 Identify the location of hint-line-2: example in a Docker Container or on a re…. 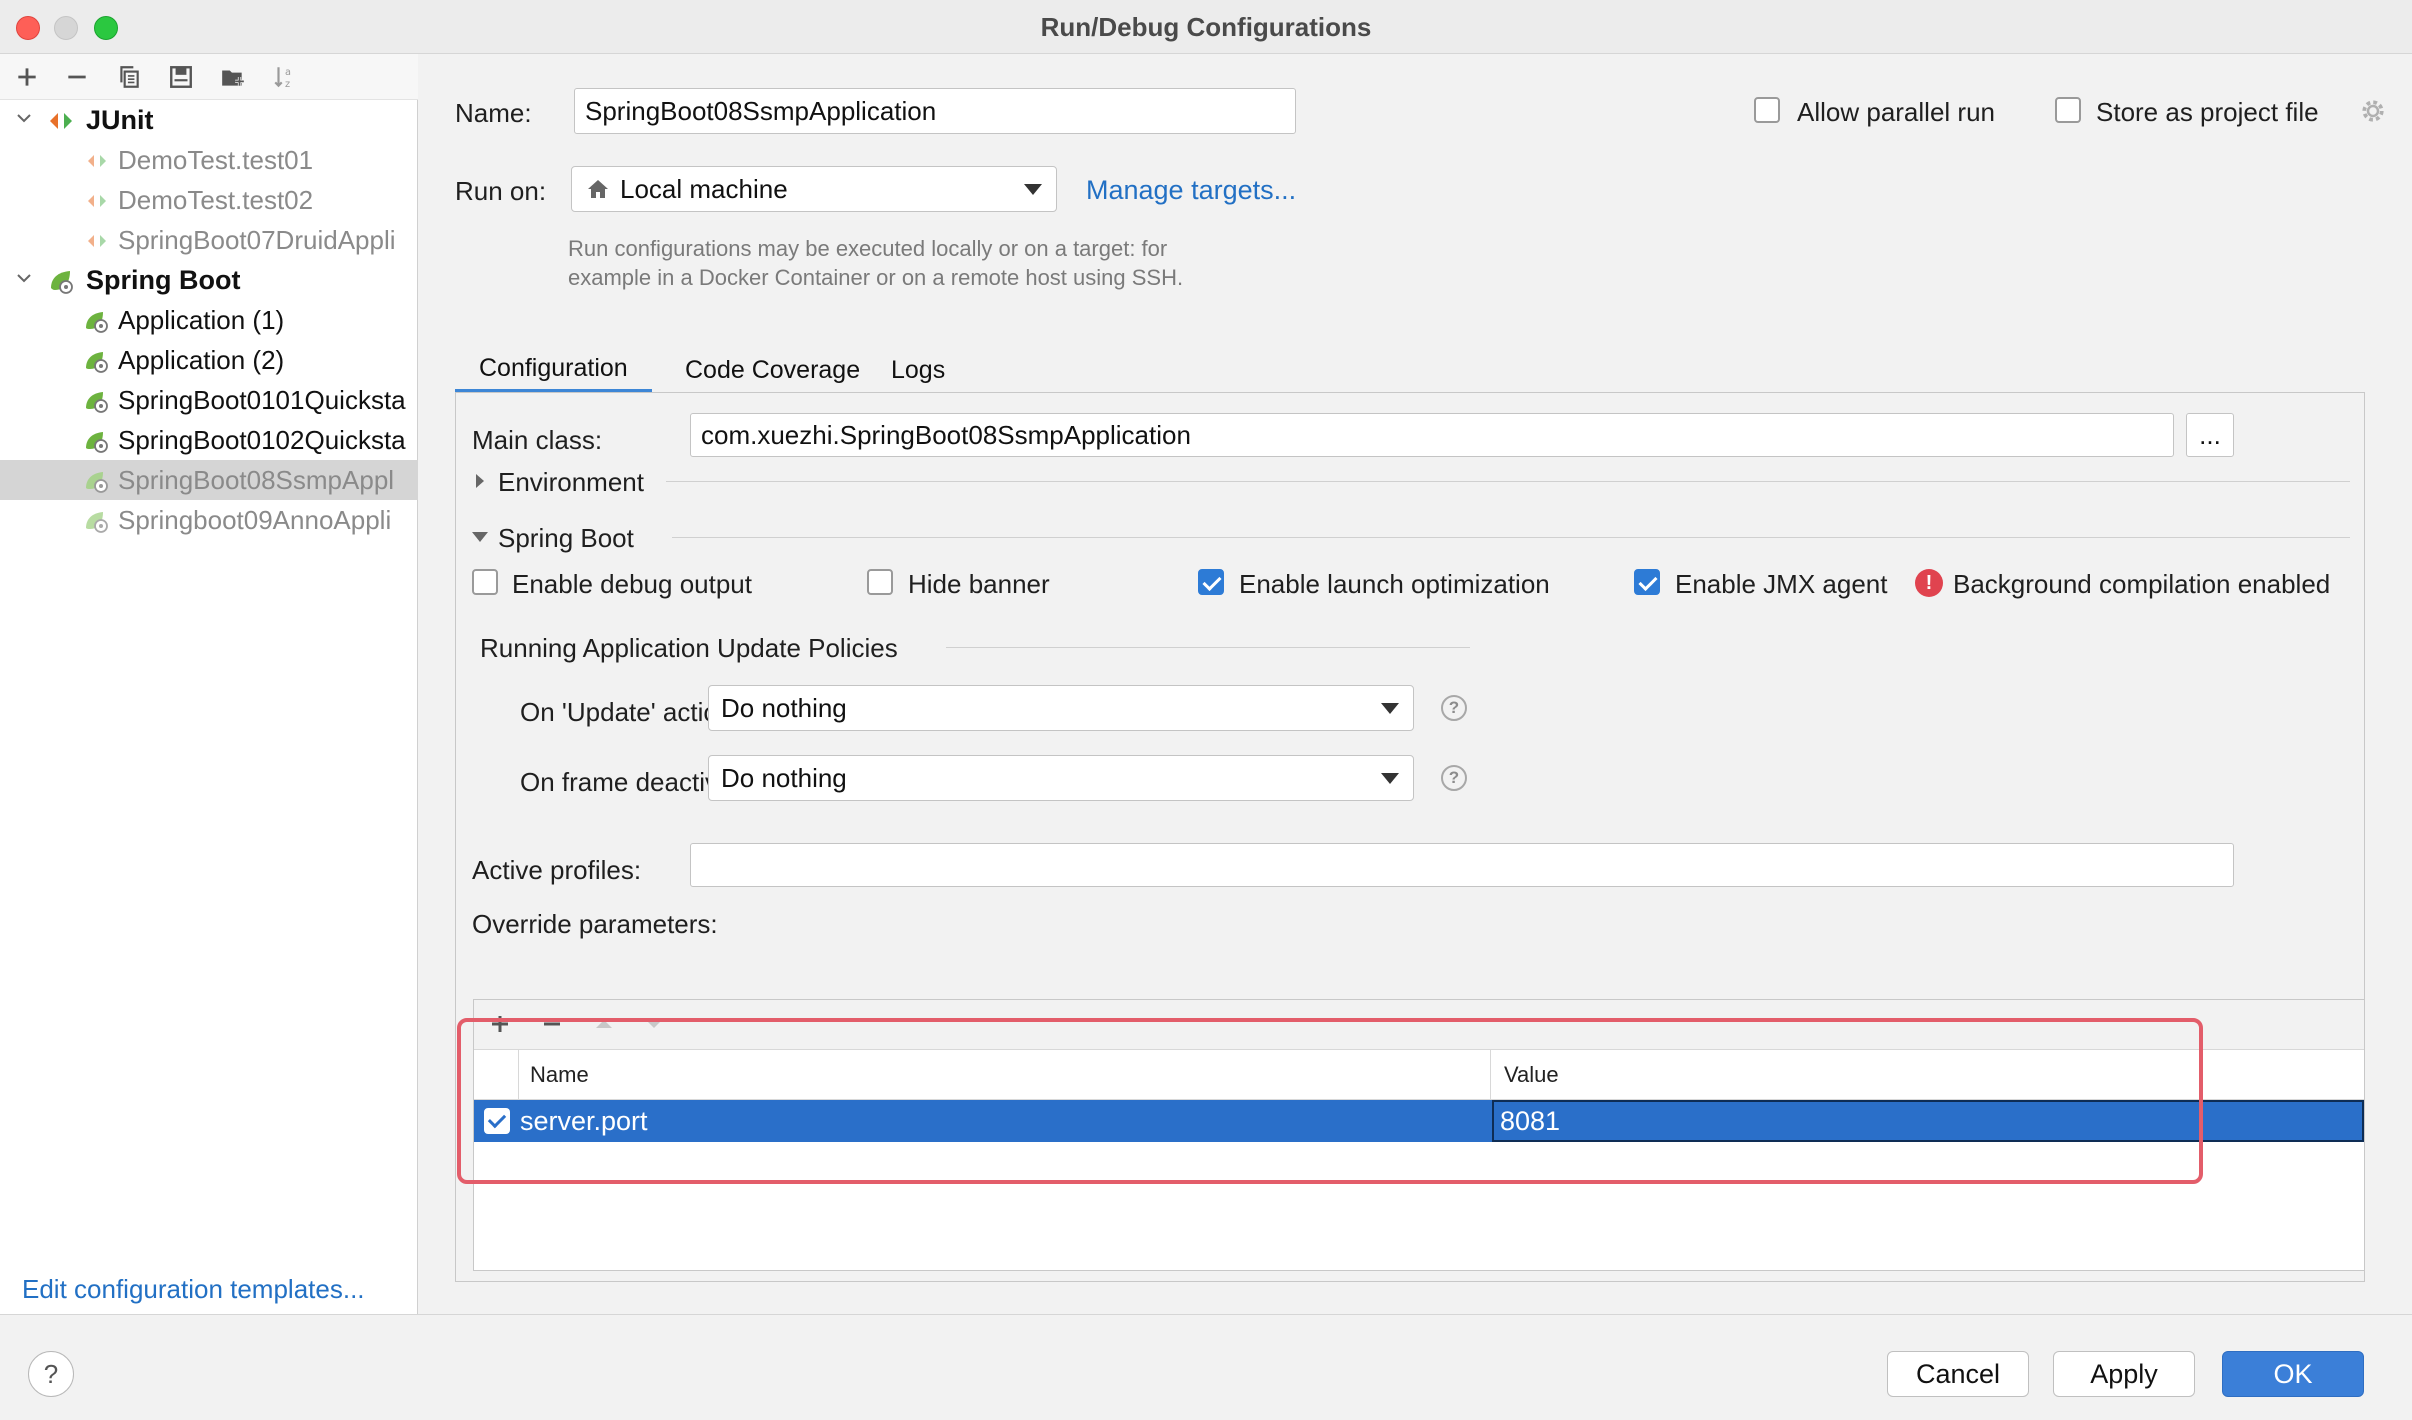
(876, 277).